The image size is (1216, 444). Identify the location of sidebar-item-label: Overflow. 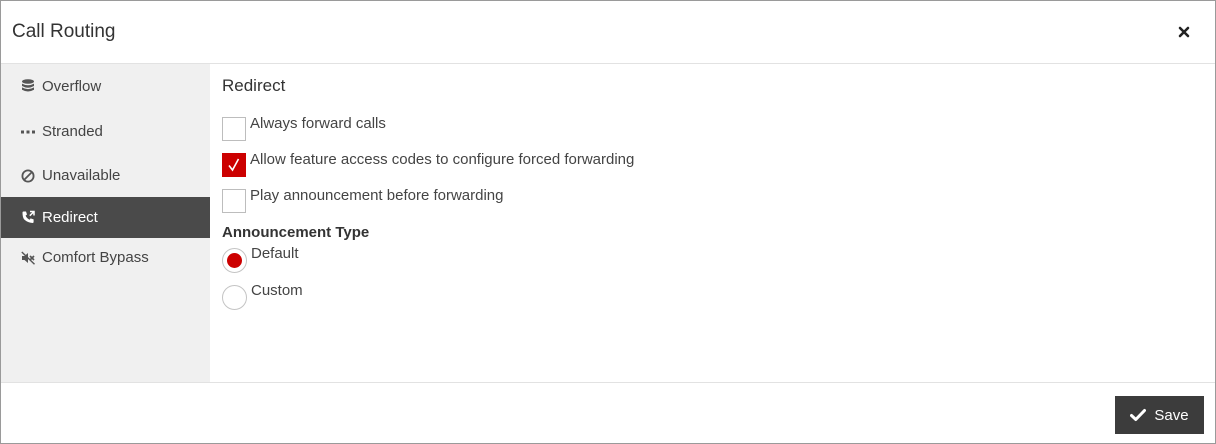
(72, 86).